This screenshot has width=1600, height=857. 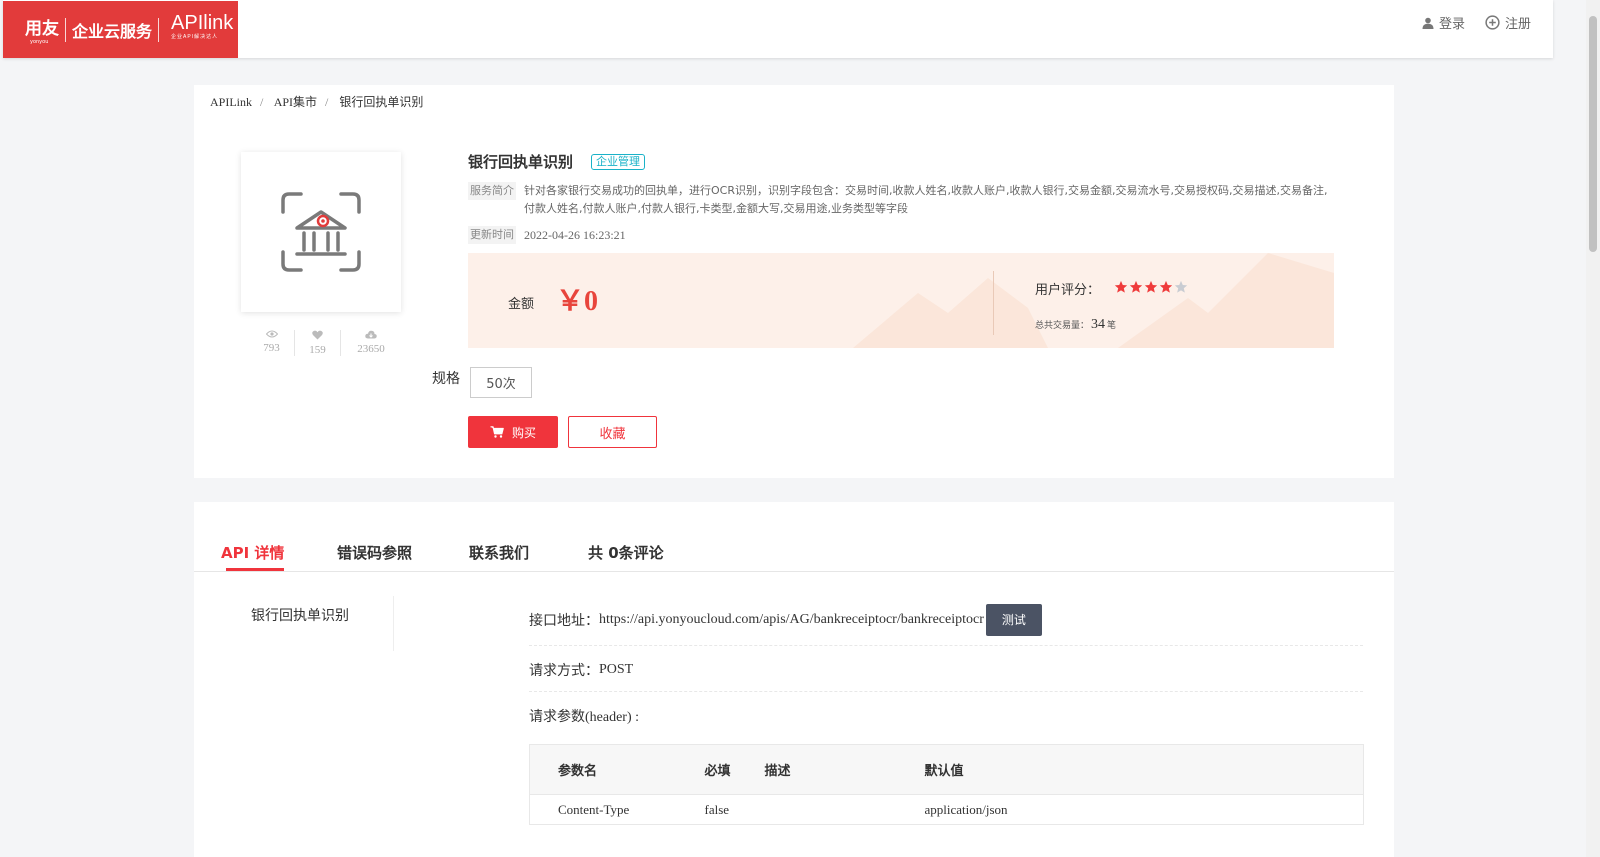 I want to click on col-description: 描述, so click(x=844, y=769).